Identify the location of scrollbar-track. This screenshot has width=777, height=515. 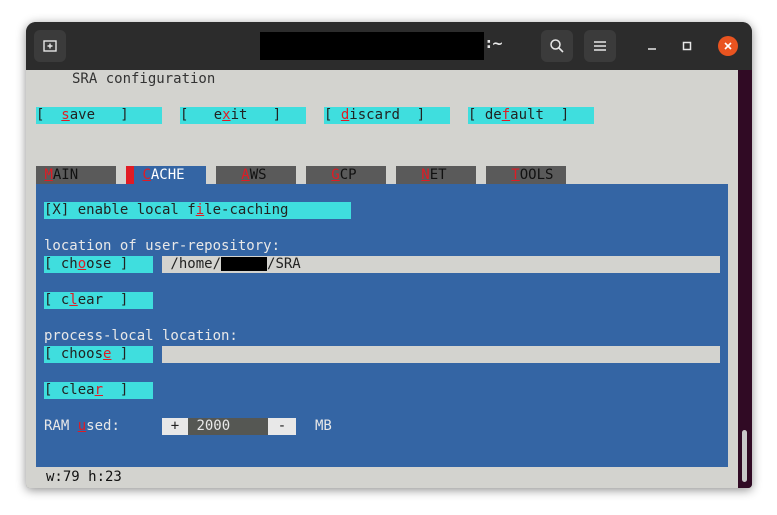
(745, 279).